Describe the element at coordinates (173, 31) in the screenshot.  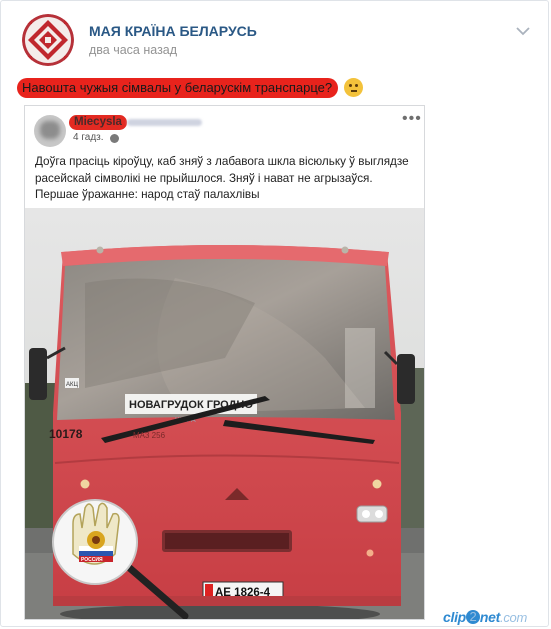
I see `group-name-link: МАЯ КРАЇНА БЕЛАРУСЬ` at that location.